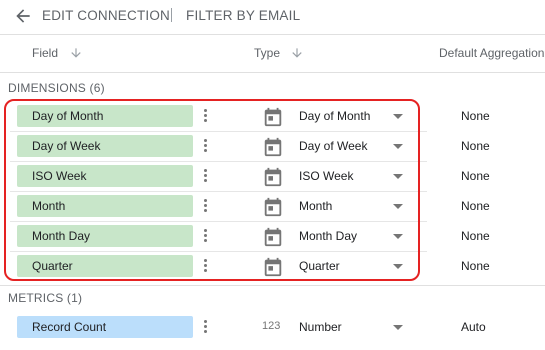  Describe the element at coordinates (106, 15) in the screenshot. I see `edit-connection-button: EDIT CONNECTION` at that location.